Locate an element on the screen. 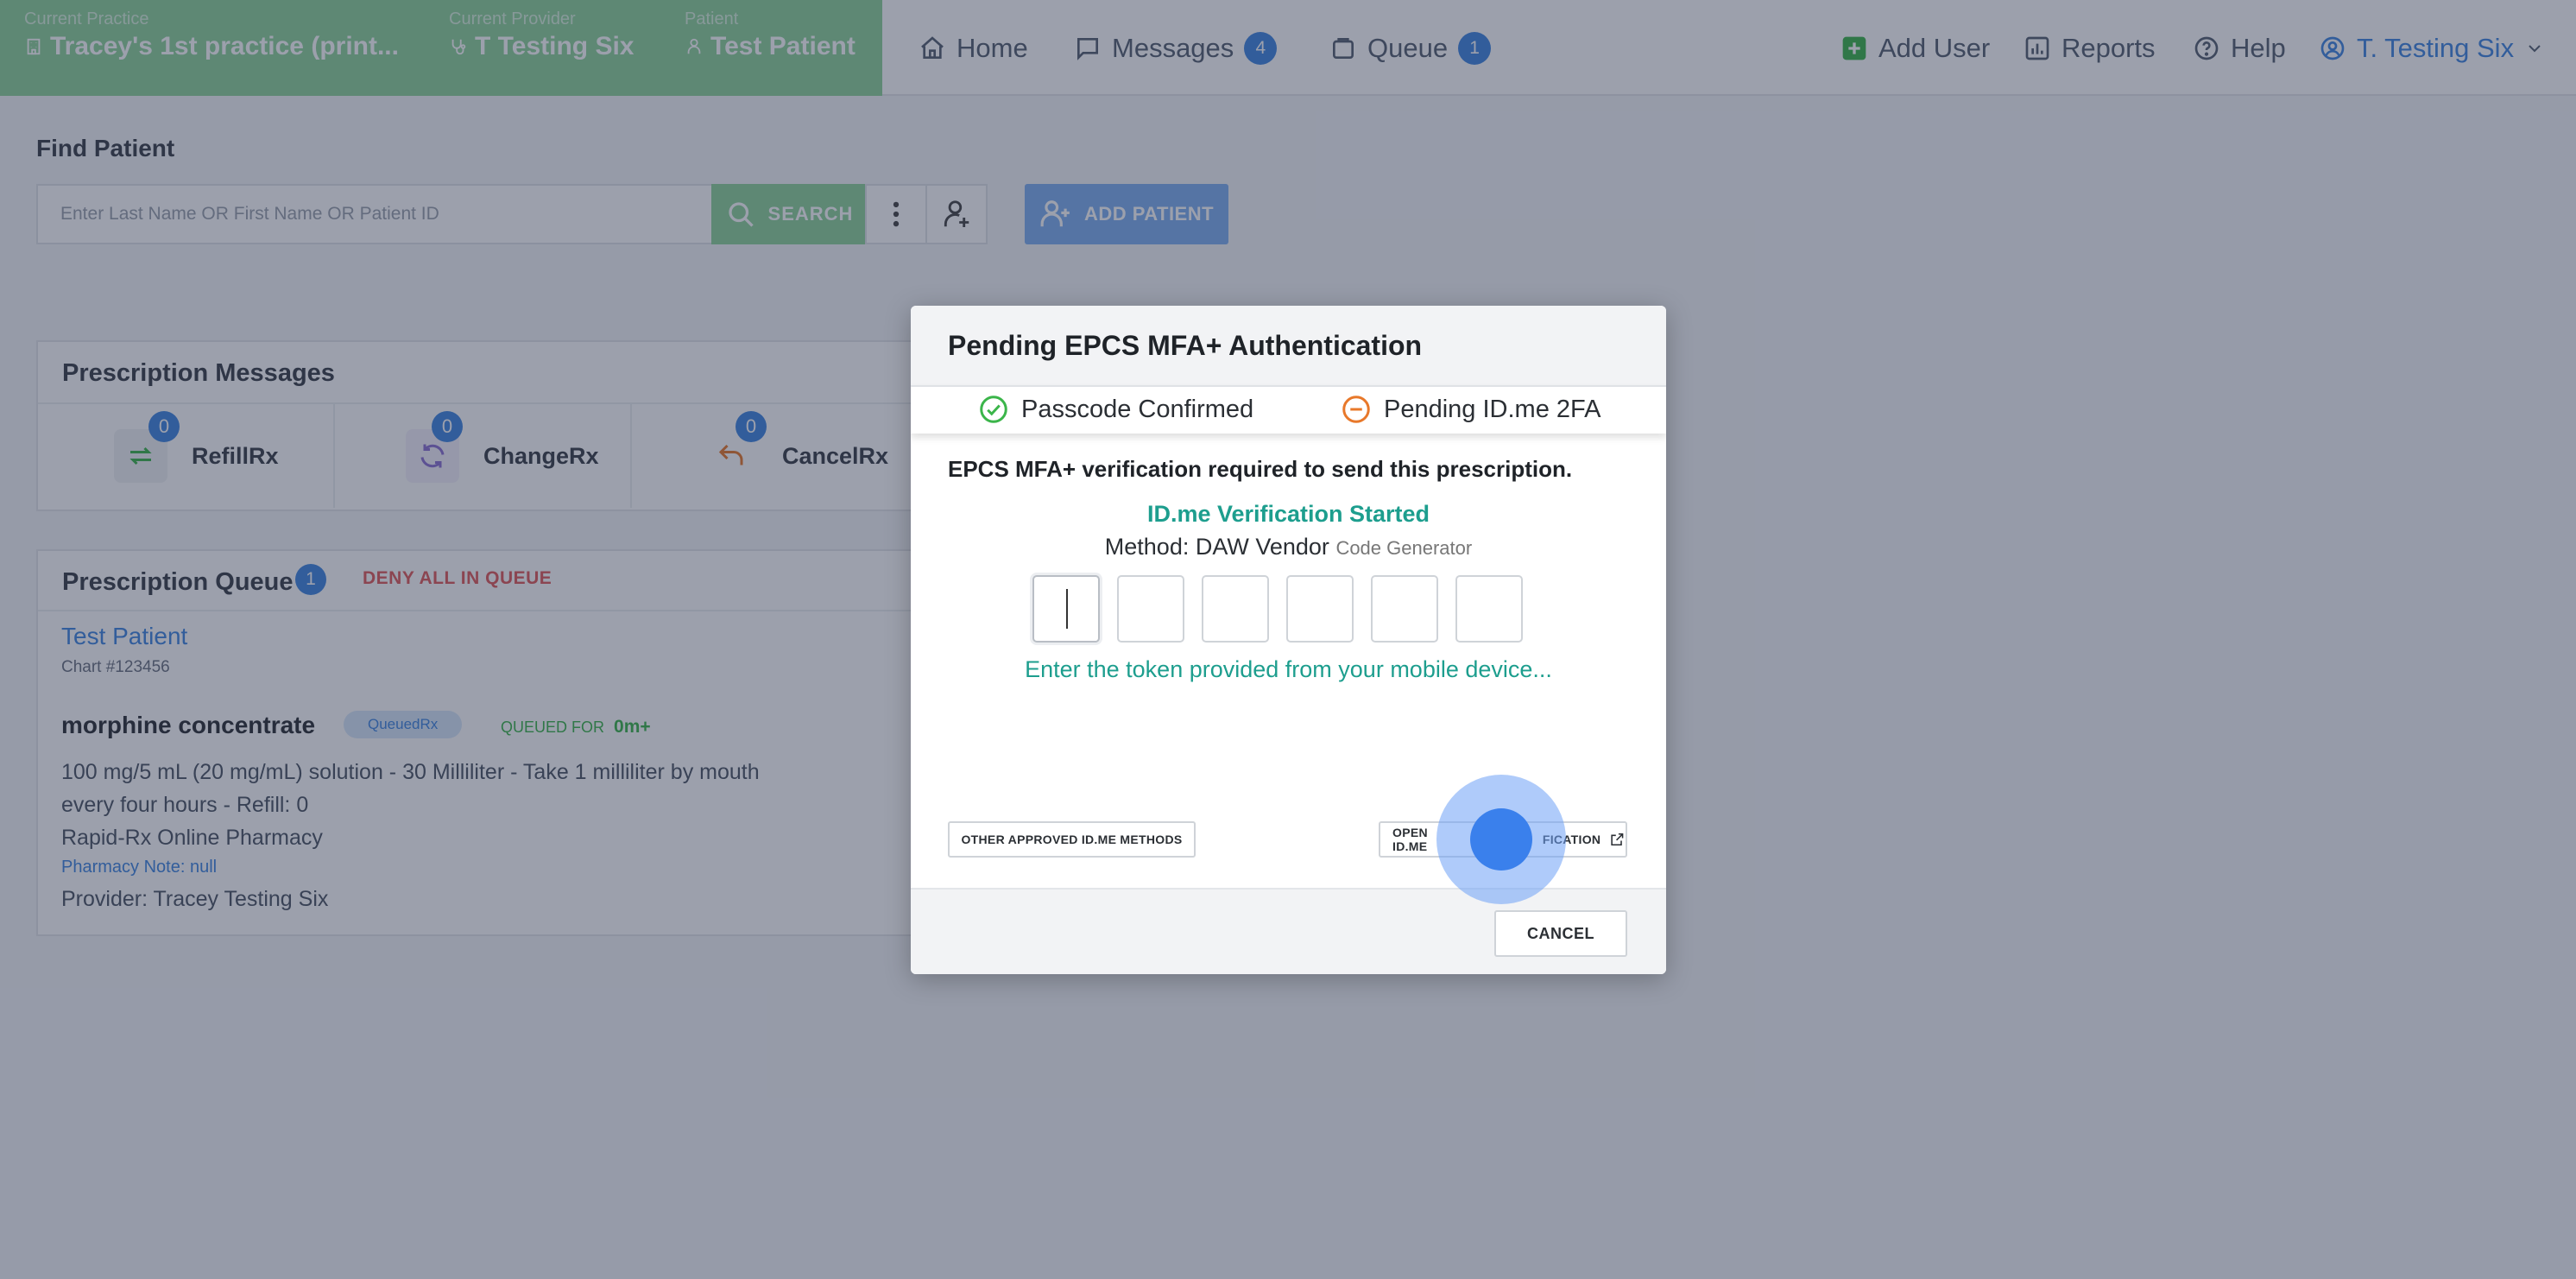 The width and height of the screenshot is (2576, 1279). modal-title: Pending EPCS MFA+ Authentication is located at coordinates (1185, 345).